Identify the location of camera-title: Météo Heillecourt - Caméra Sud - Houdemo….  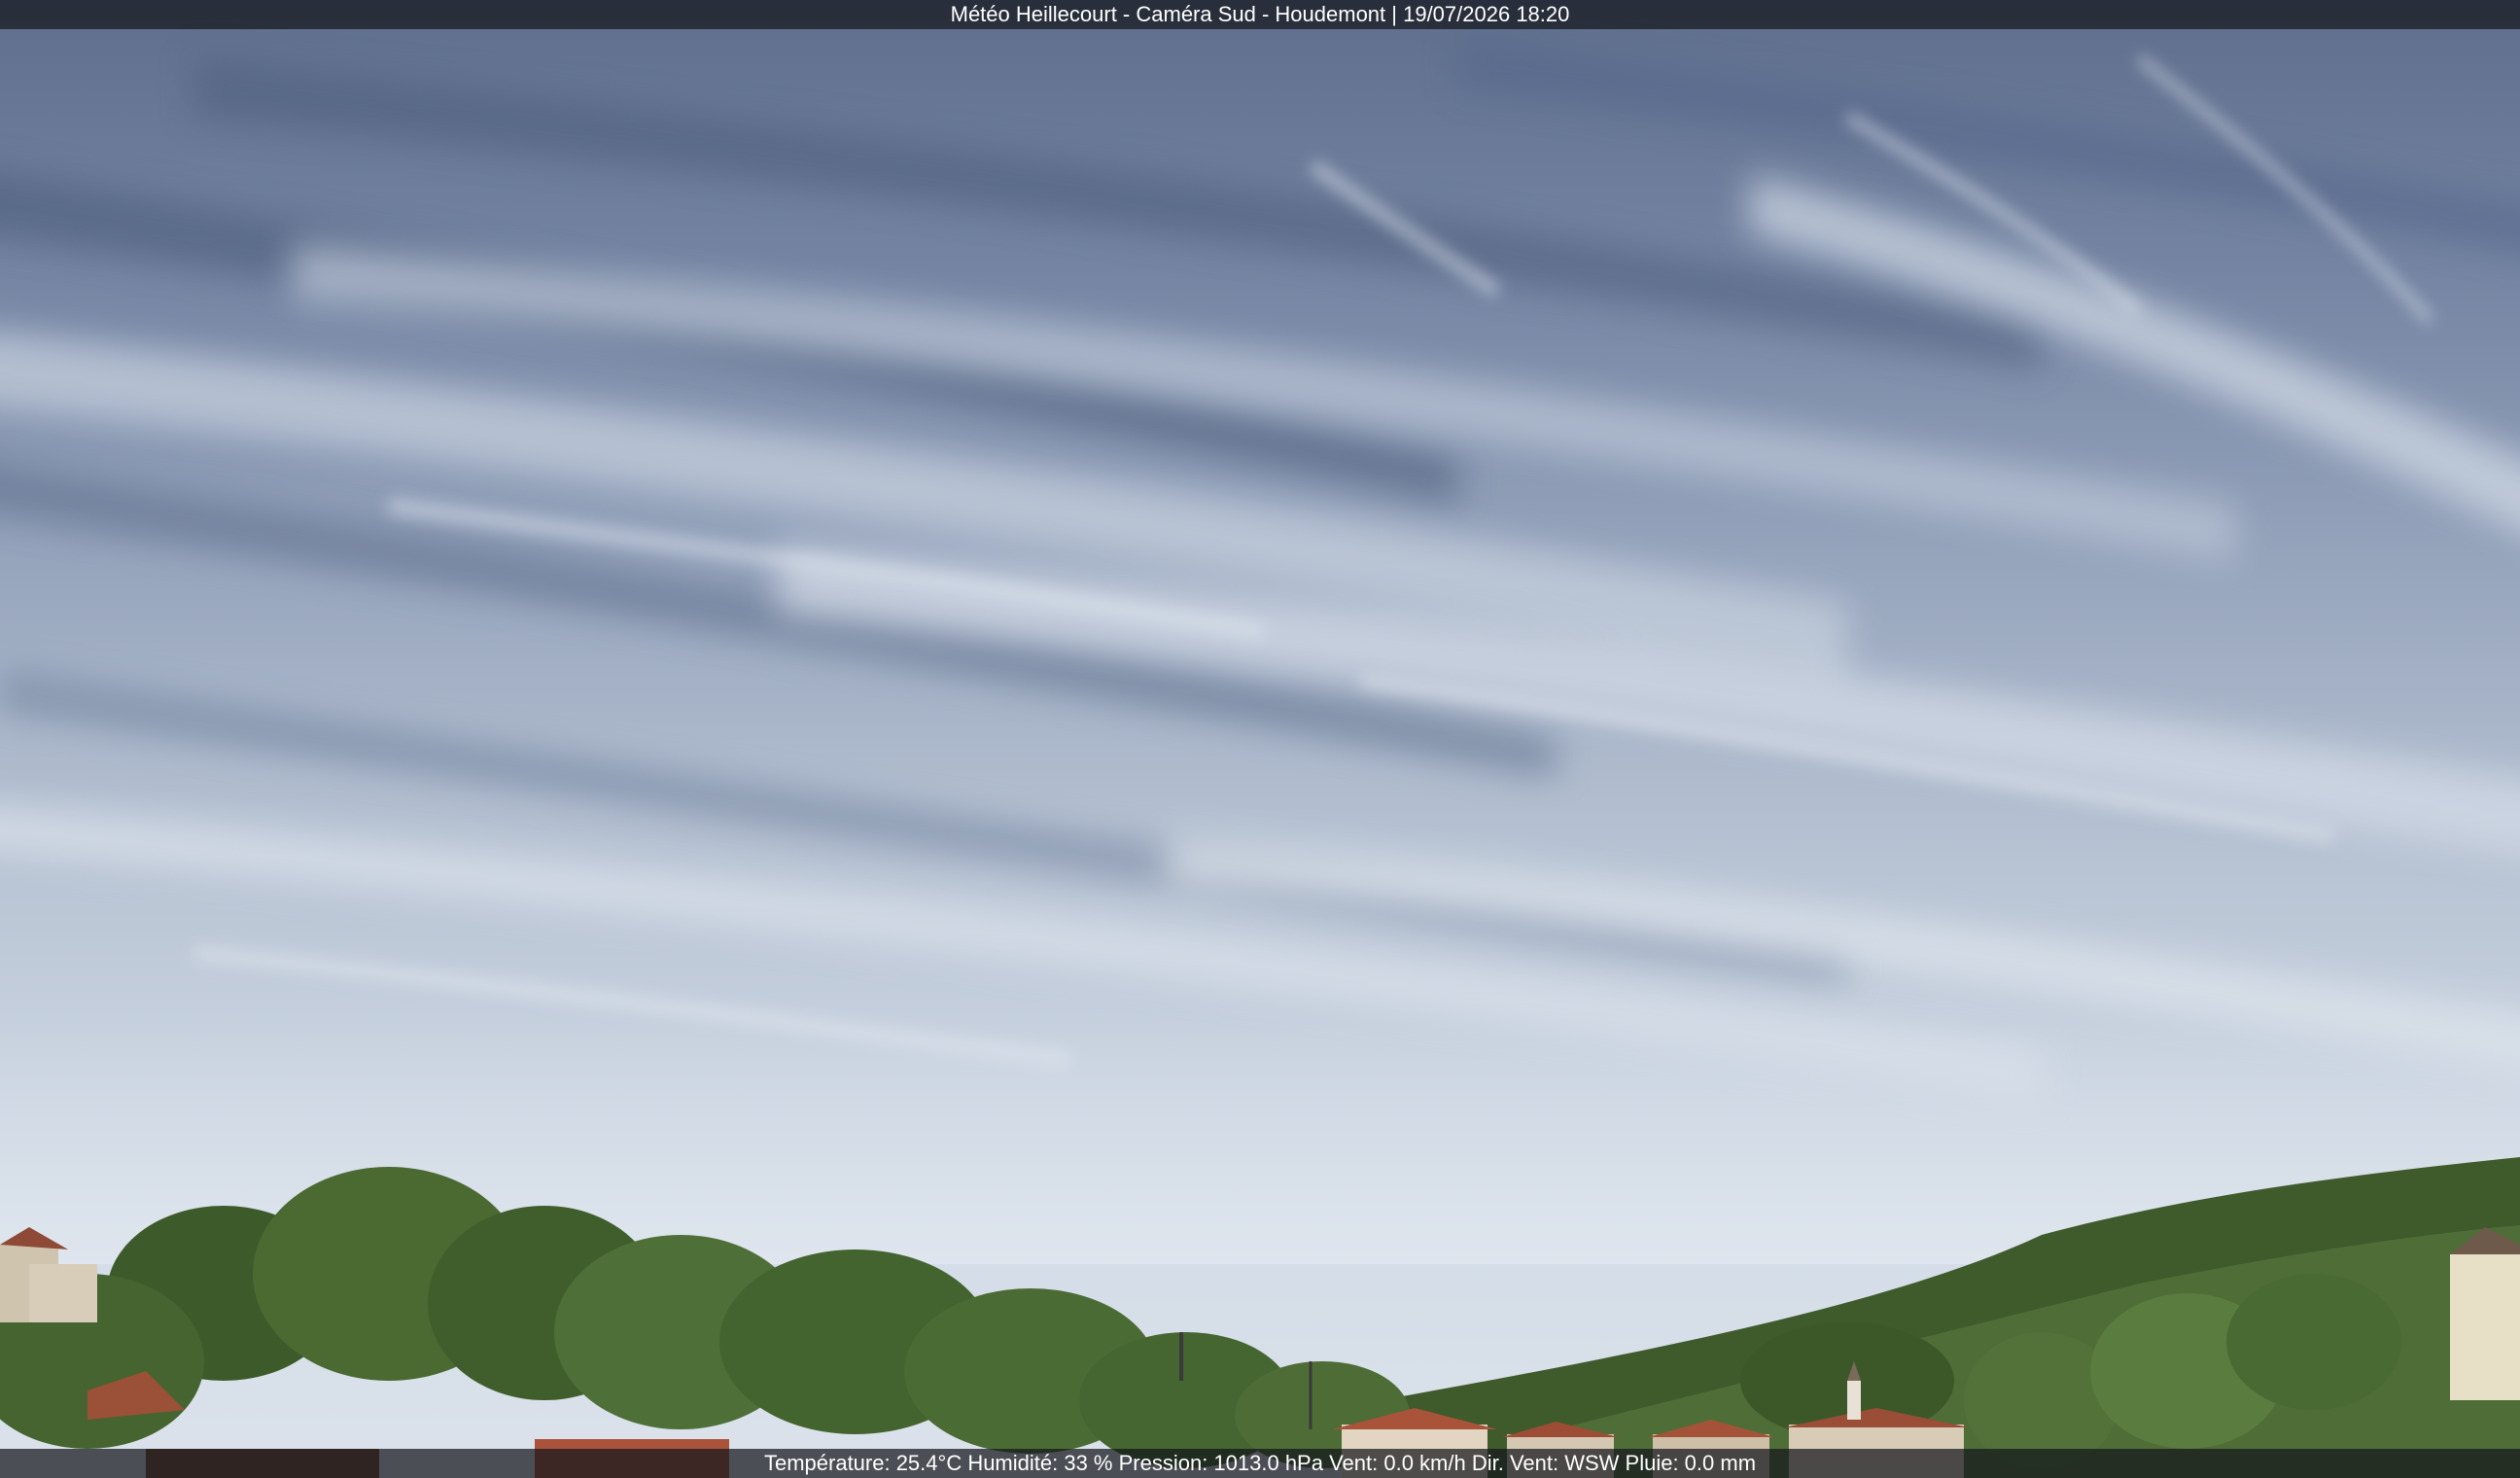
(1260, 14).